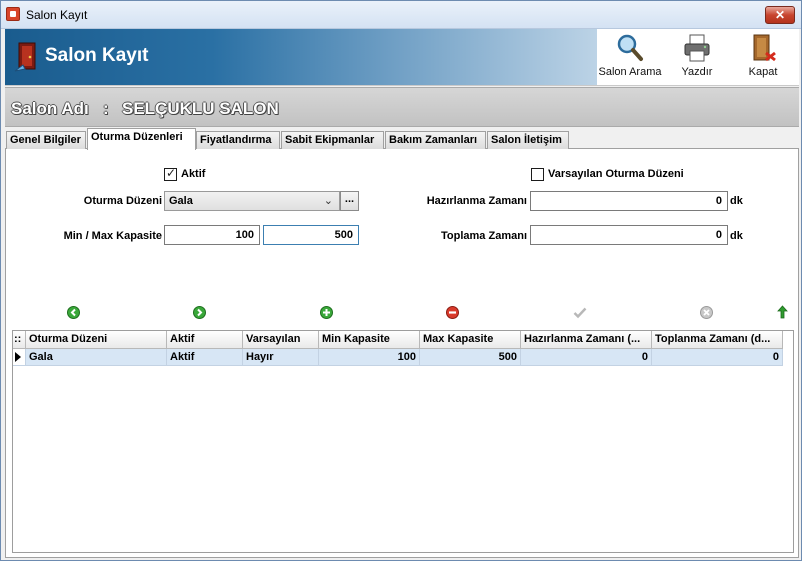 Image resolution: width=802 pixels, height=561 pixels. I want to click on hazirlanma-label: Hazırlanma Zamanı, so click(476, 201).